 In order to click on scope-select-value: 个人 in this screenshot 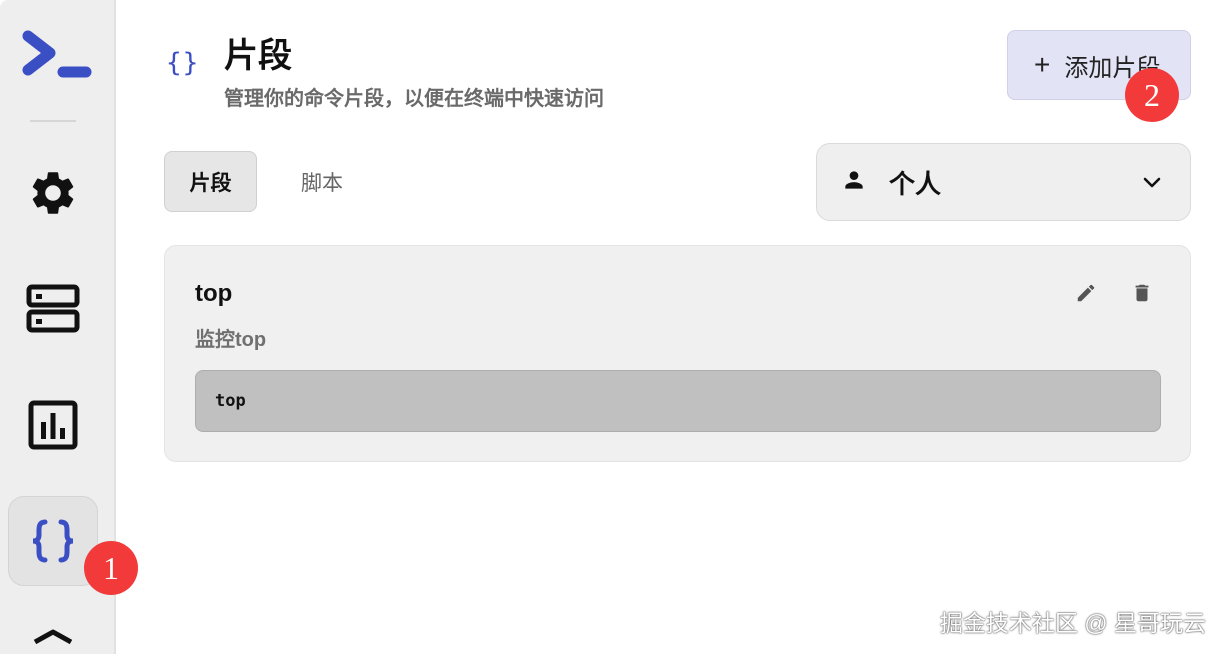, I will do `click(915, 183)`.